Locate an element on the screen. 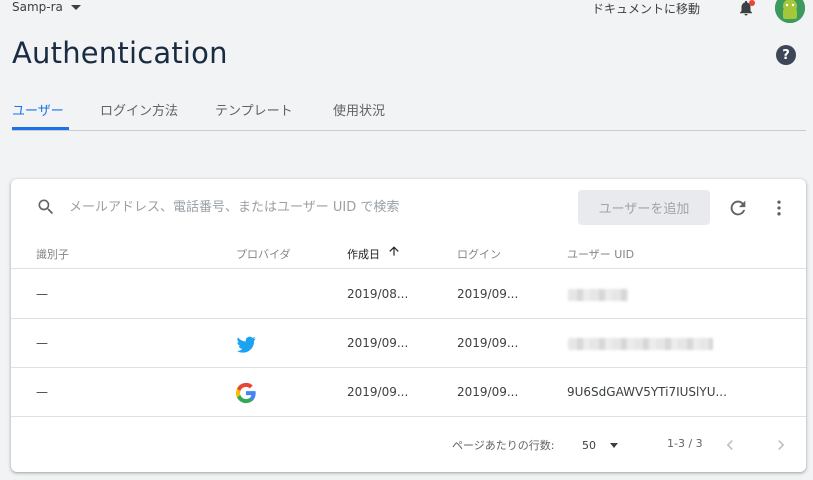 This screenshot has height=480, width=813. rows-per-page-label: ページあたりの行数: is located at coordinates (503, 445).